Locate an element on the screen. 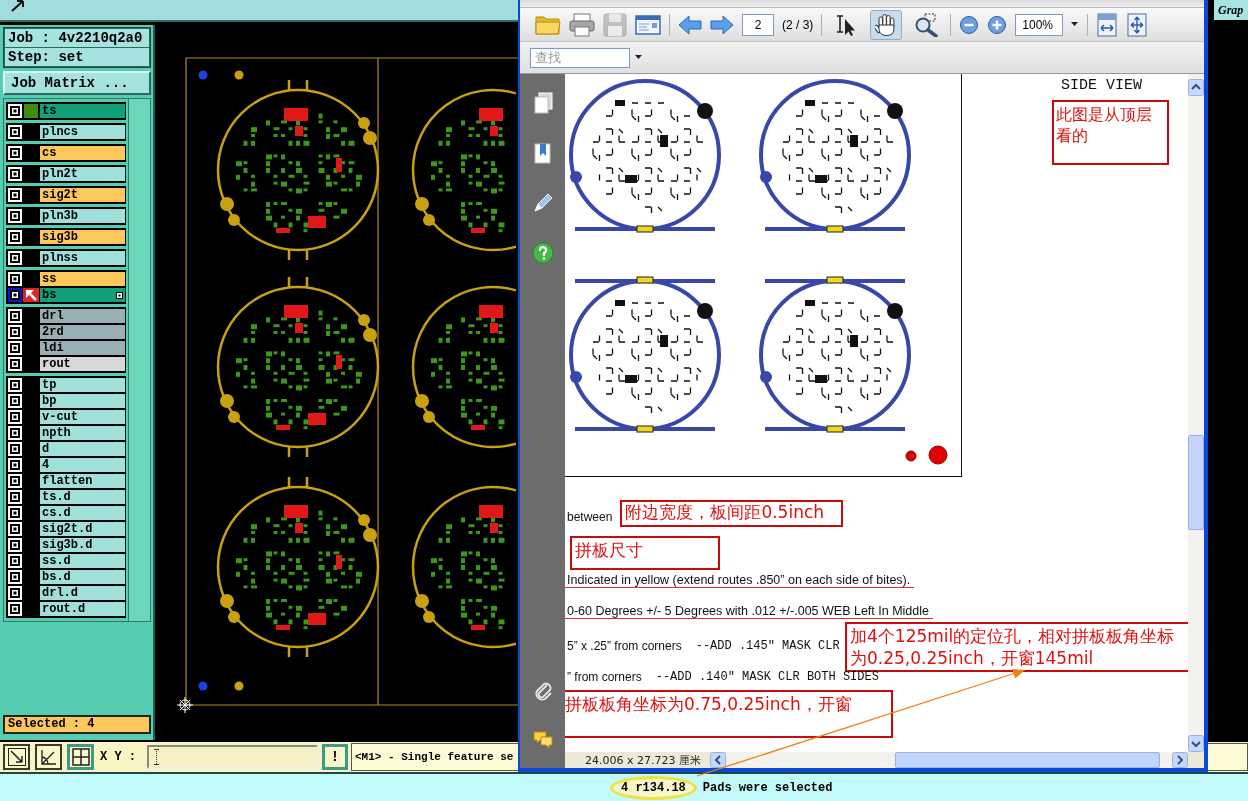 The image size is (1248, 801). scroll-right-button is located at coordinates (1180, 760).